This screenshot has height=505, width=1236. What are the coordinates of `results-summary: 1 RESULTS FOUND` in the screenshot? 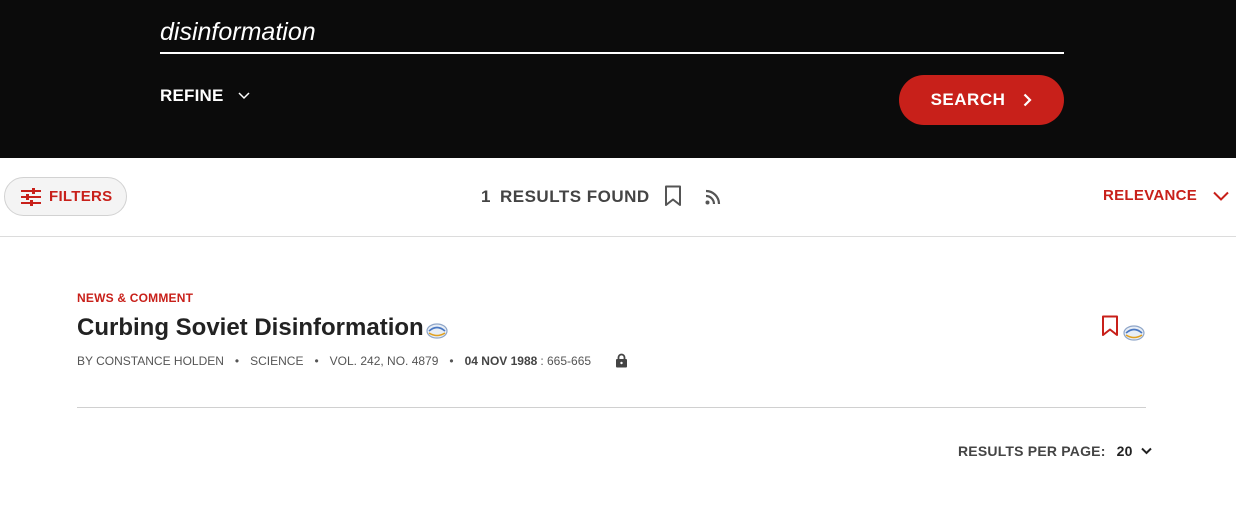 It's located at (565, 197).